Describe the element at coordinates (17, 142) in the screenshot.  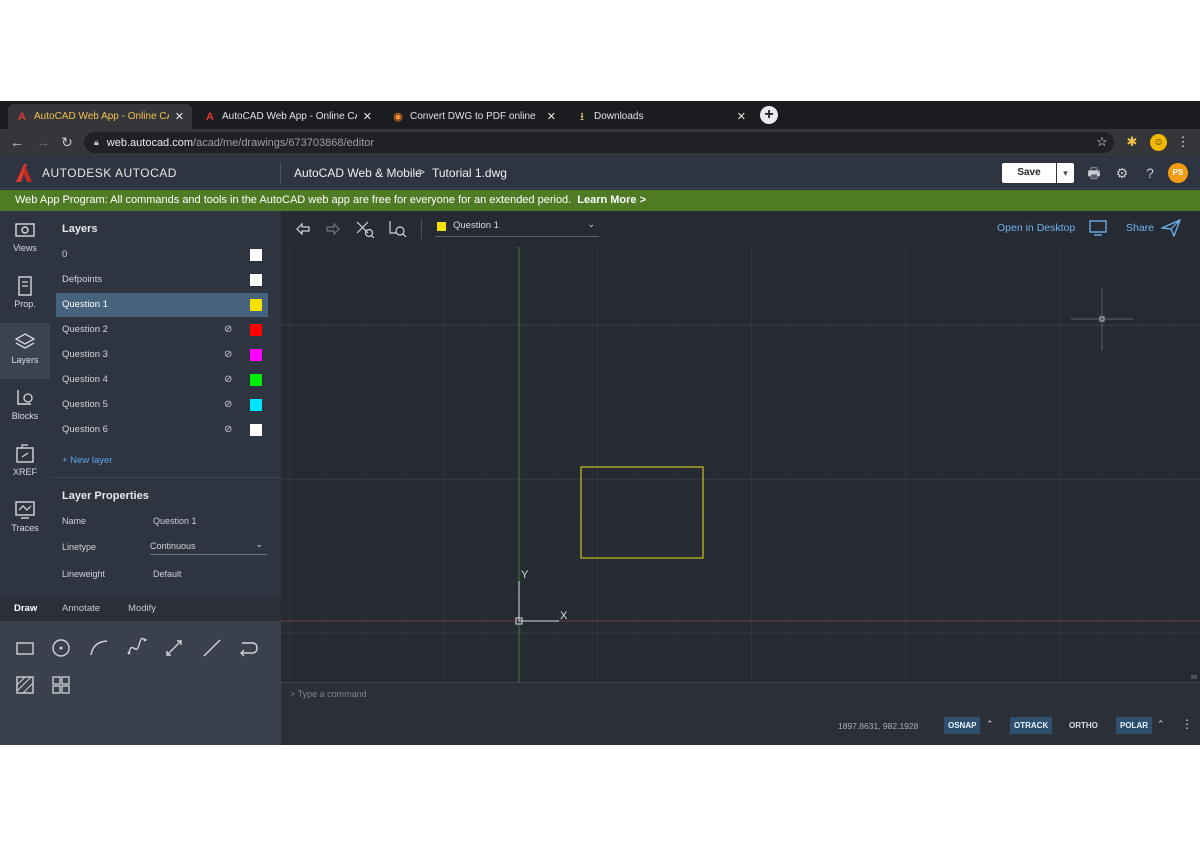
I see `back-icon: ←` at that location.